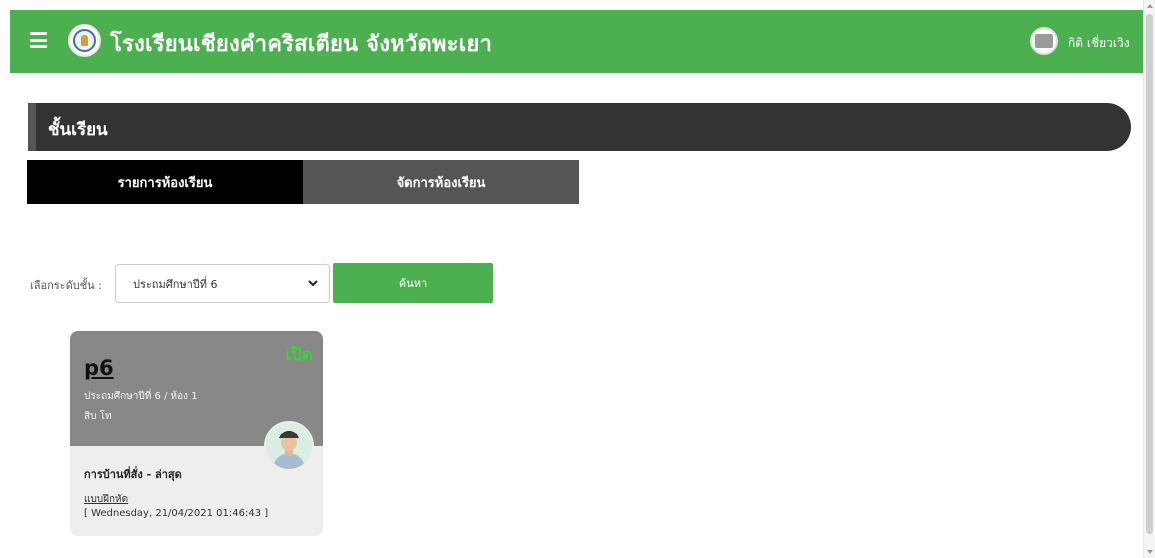 The image size is (1155, 558). Describe the element at coordinates (413, 283) in the screenshot. I see `search-button: ค้นหา` at that location.